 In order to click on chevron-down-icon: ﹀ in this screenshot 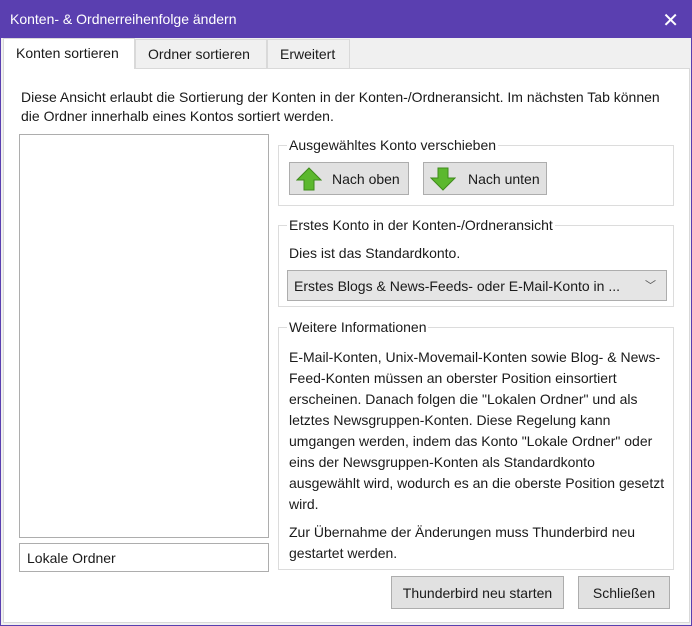, I will do `click(650, 286)`.